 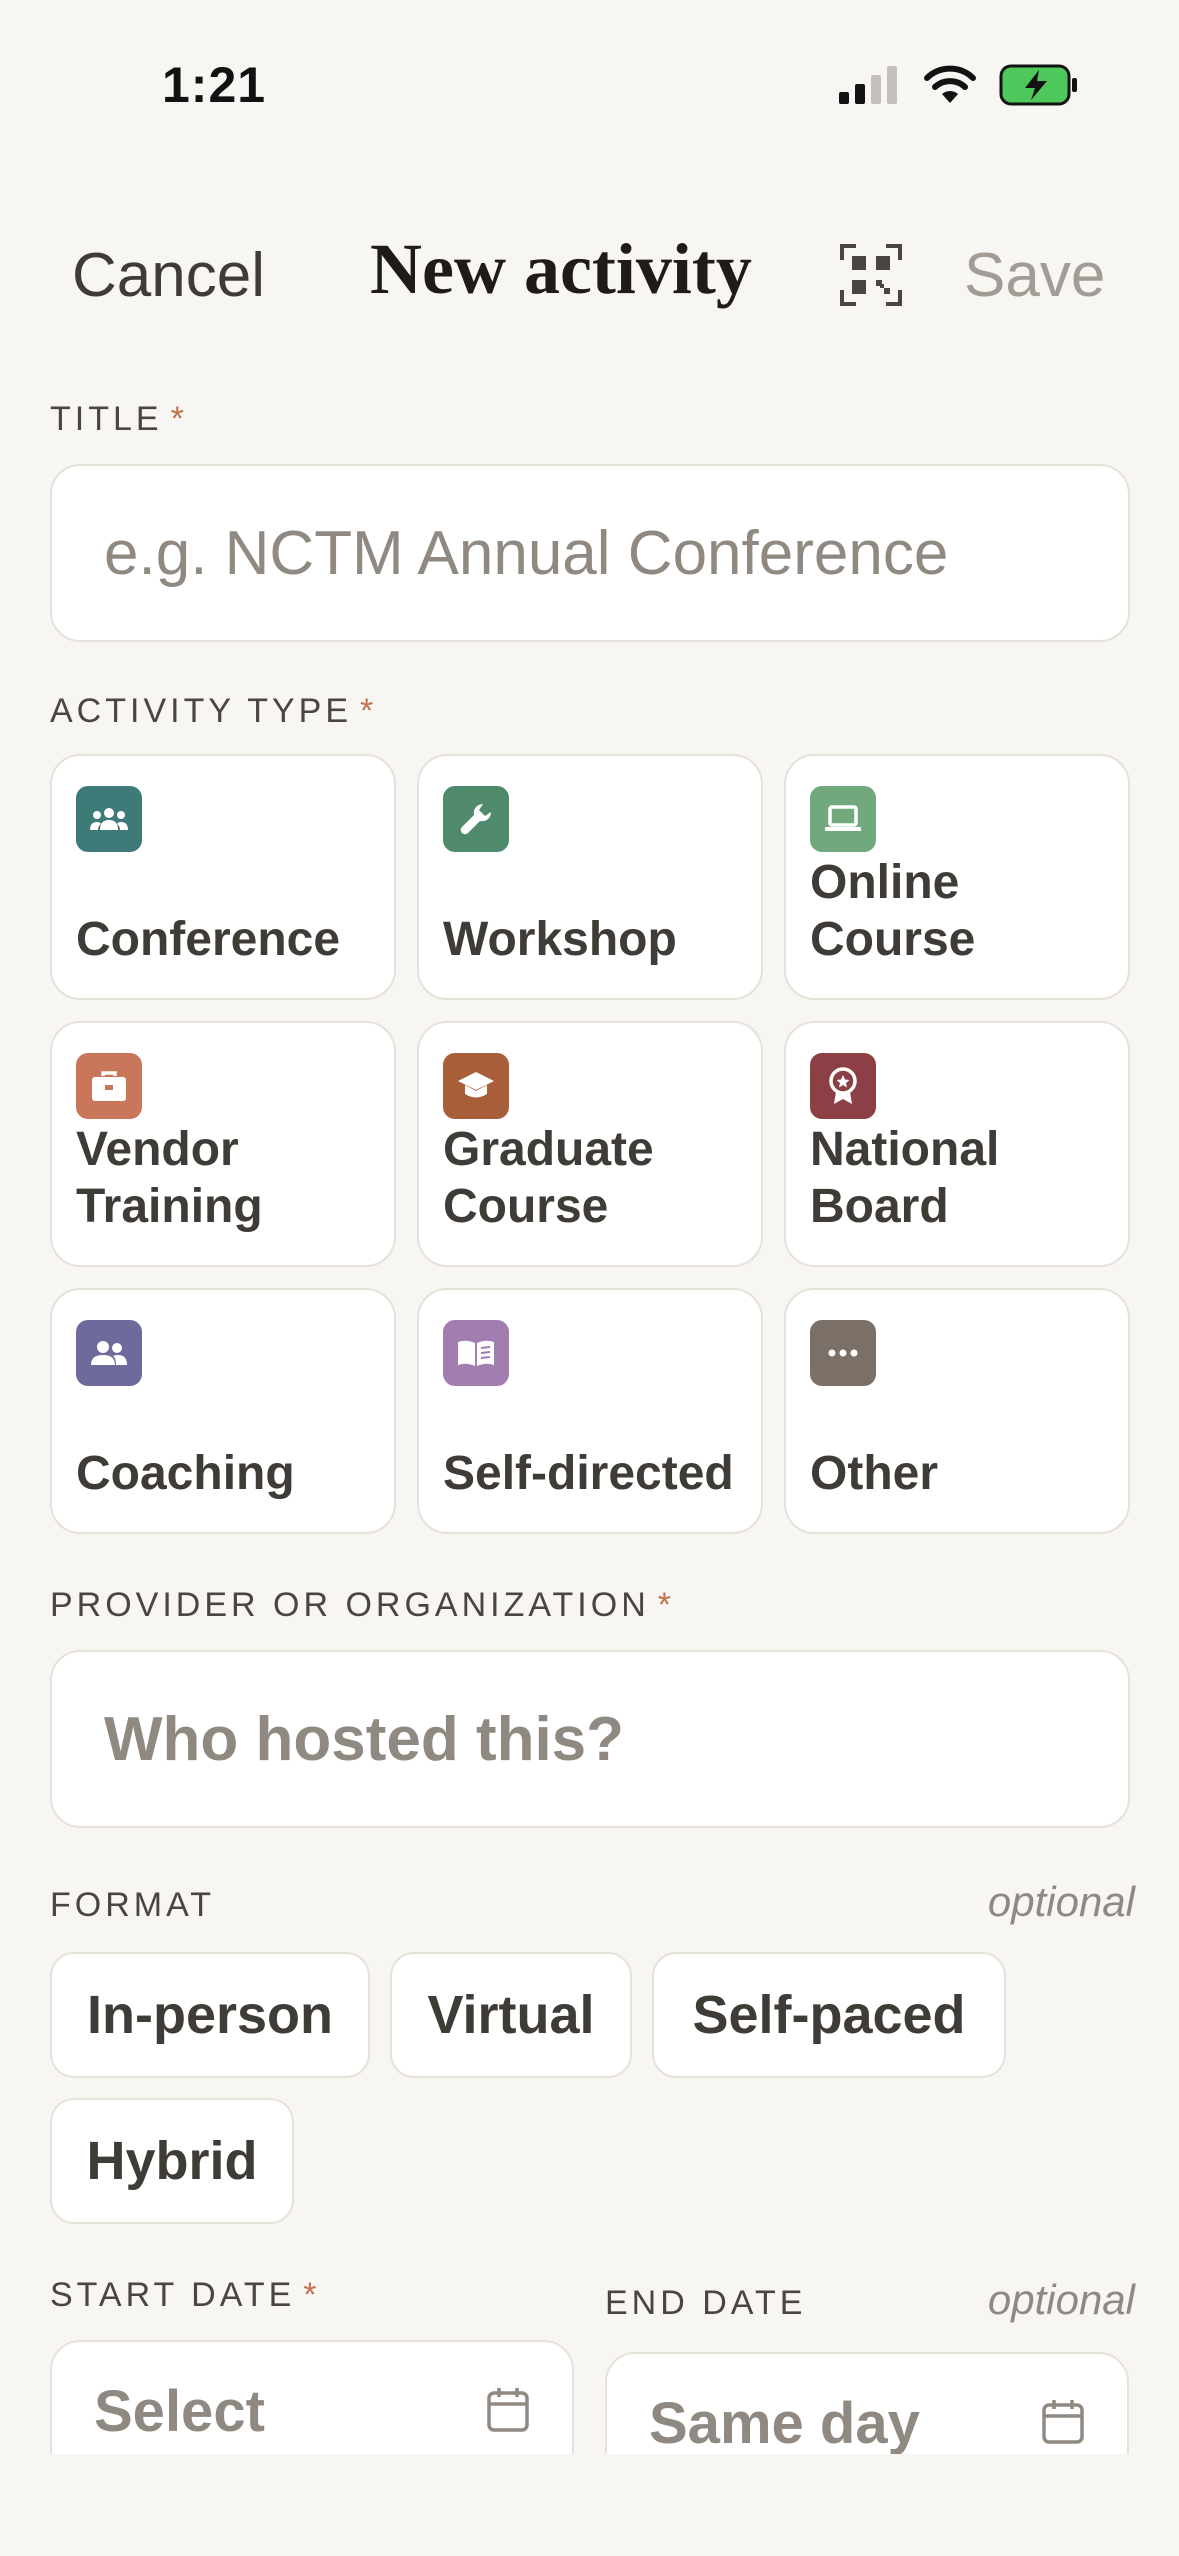 I want to click on format-option-virtual: Virtual, so click(x=511, y=2015).